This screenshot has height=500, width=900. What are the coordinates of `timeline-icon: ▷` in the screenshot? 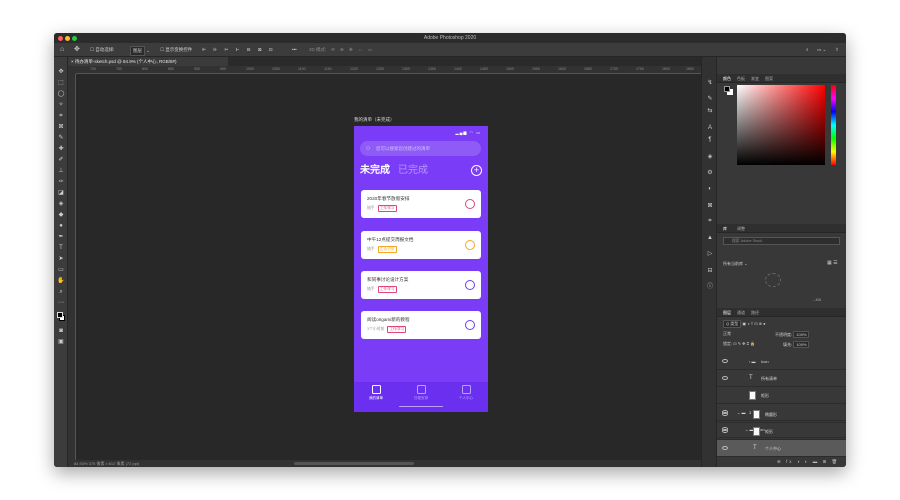 It's located at (710, 254).